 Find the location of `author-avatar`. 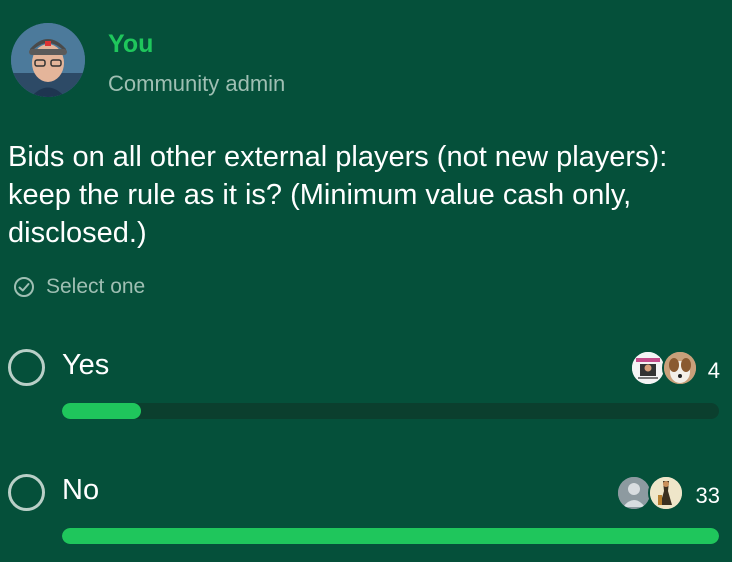

author-avatar is located at coordinates (48, 60).